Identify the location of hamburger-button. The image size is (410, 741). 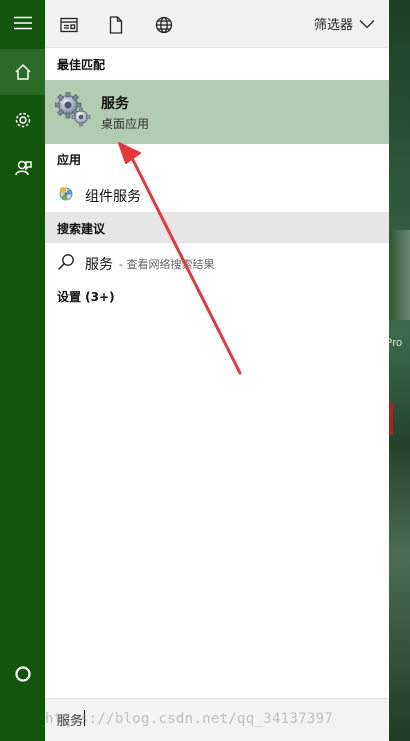
(22, 23).